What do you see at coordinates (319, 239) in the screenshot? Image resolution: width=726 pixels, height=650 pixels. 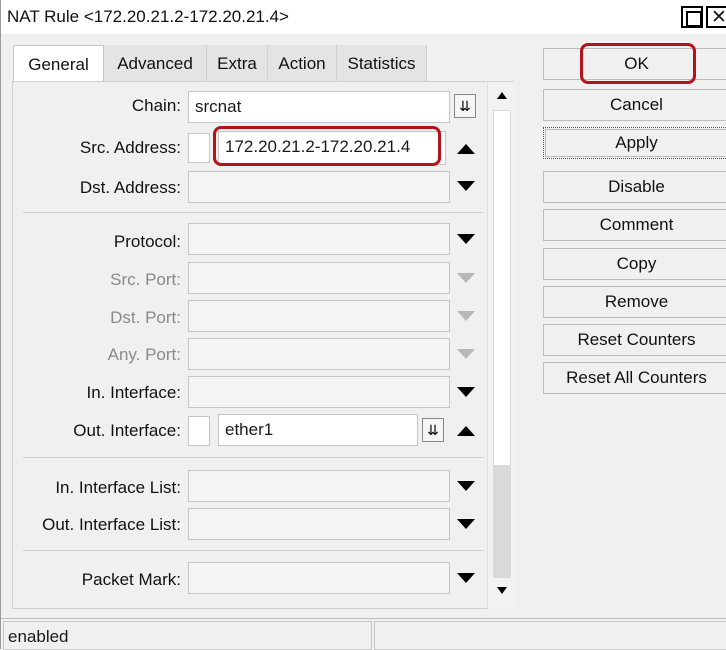 I see `protocol-input` at bounding box center [319, 239].